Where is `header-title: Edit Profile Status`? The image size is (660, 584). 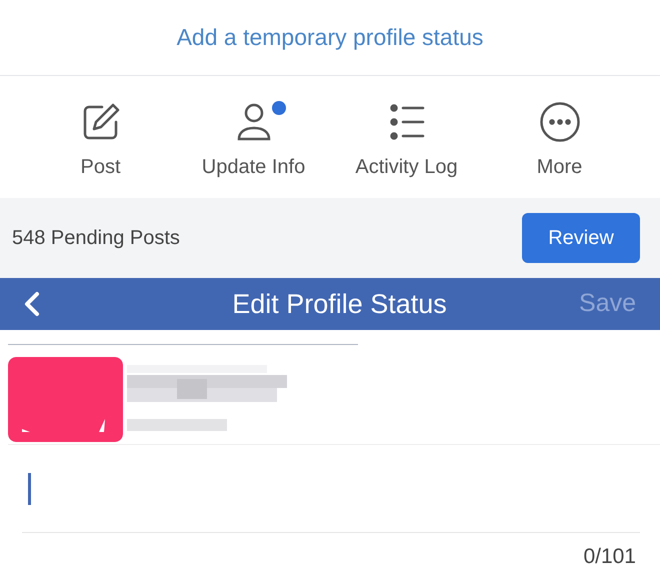 header-title: Edit Profile Status is located at coordinates (339, 304).